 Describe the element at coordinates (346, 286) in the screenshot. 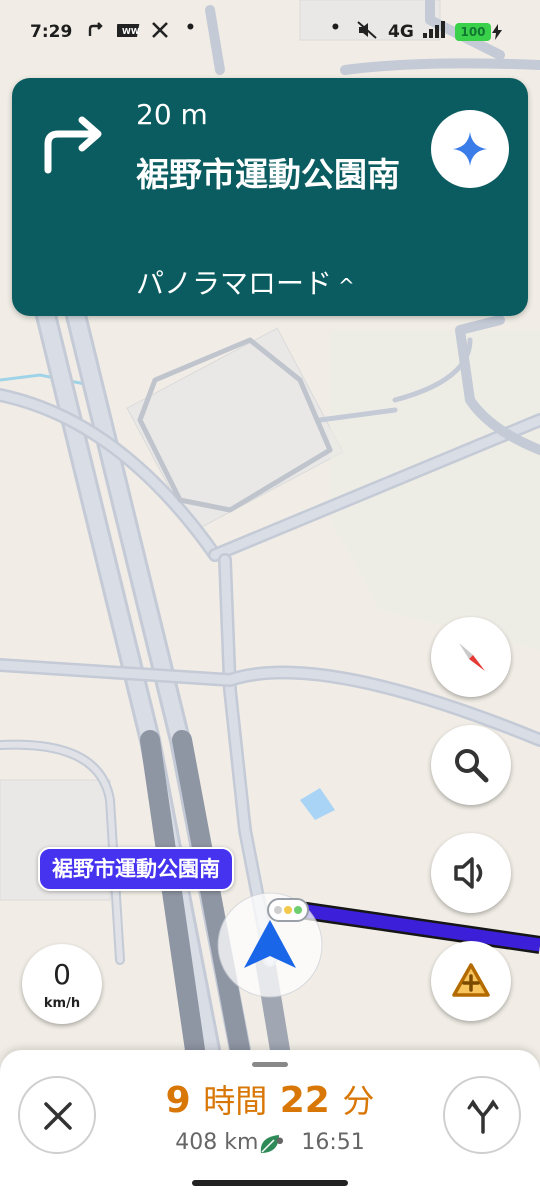

I see `chevron-up-icon: ^` at that location.